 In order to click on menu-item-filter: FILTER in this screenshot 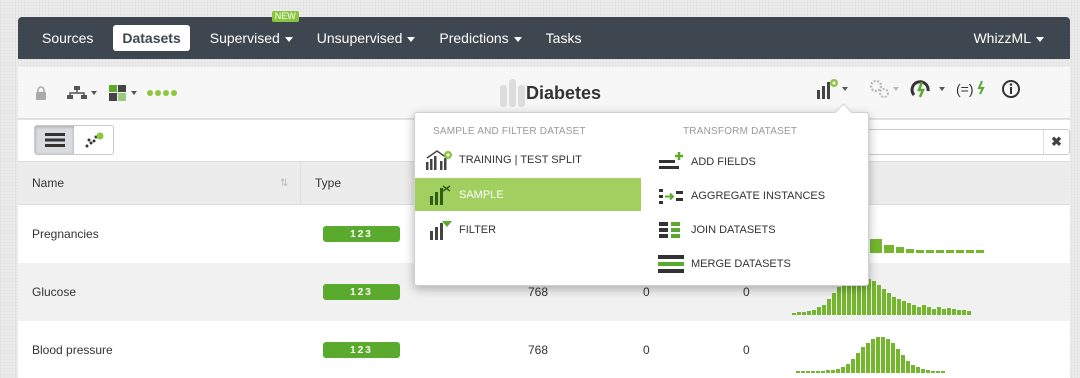, I will do `click(528, 229)`.